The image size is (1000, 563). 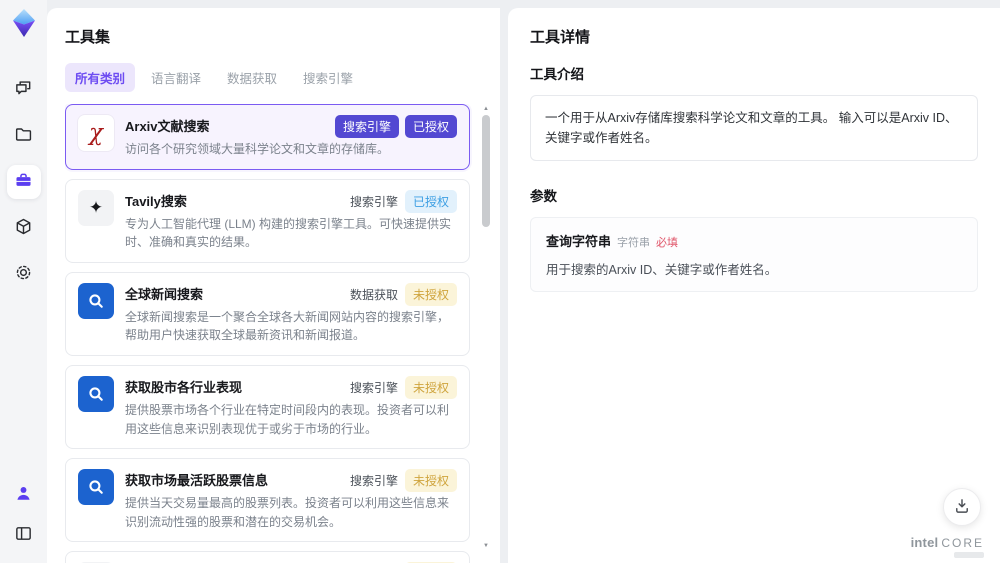 I want to click on sidebar-item-packages, so click(x=24, y=228).